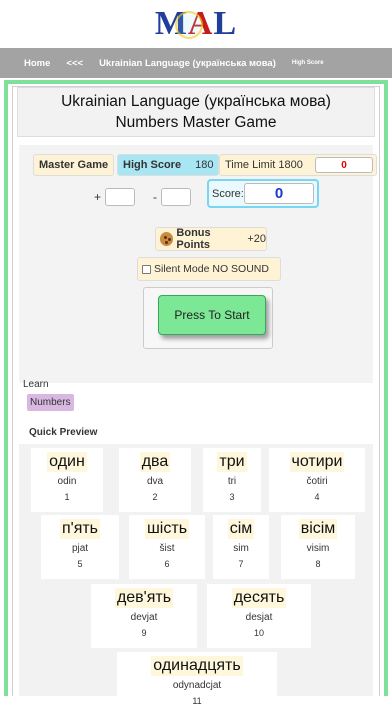 The height and width of the screenshot is (716, 392). I want to click on minus-input, so click(176, 197).